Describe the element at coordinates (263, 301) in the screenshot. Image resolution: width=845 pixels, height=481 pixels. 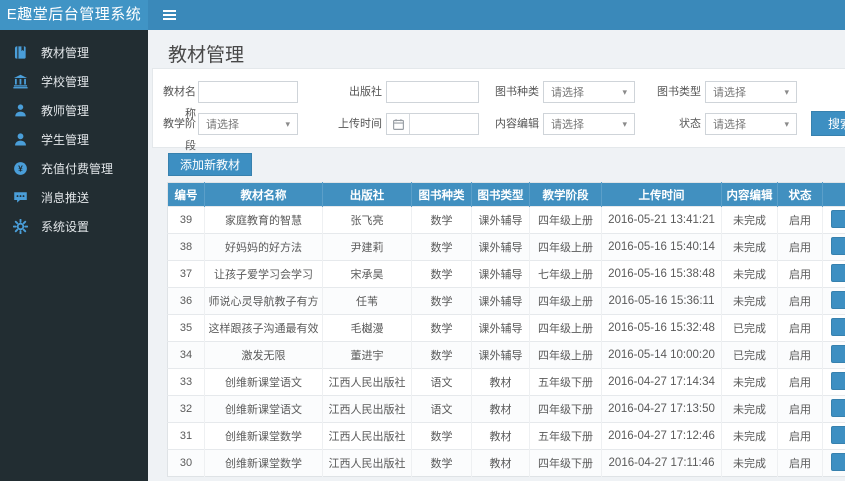
I see `cell: 师说心灵导航教子有方` at that location.